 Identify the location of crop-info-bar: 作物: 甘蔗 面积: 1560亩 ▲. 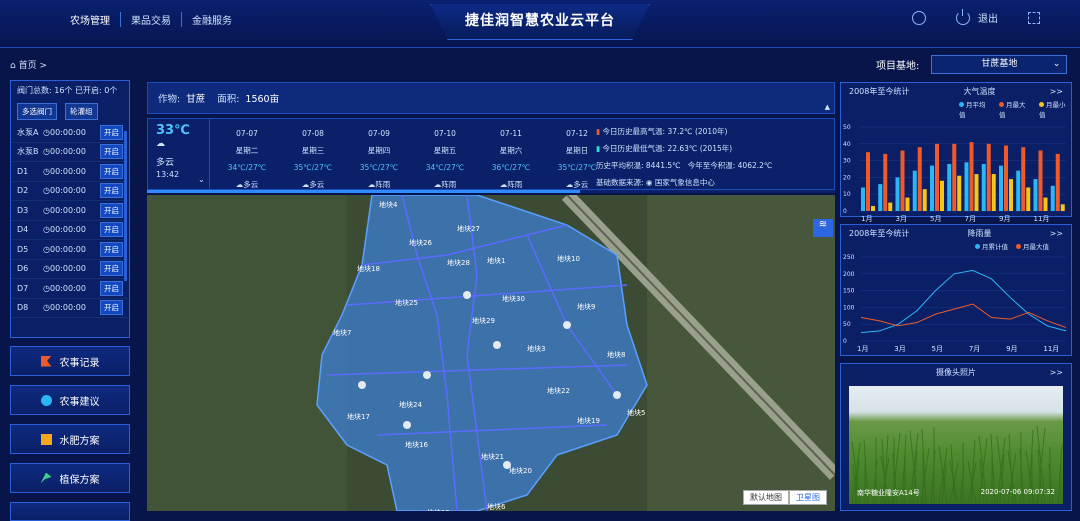
(491, 98).